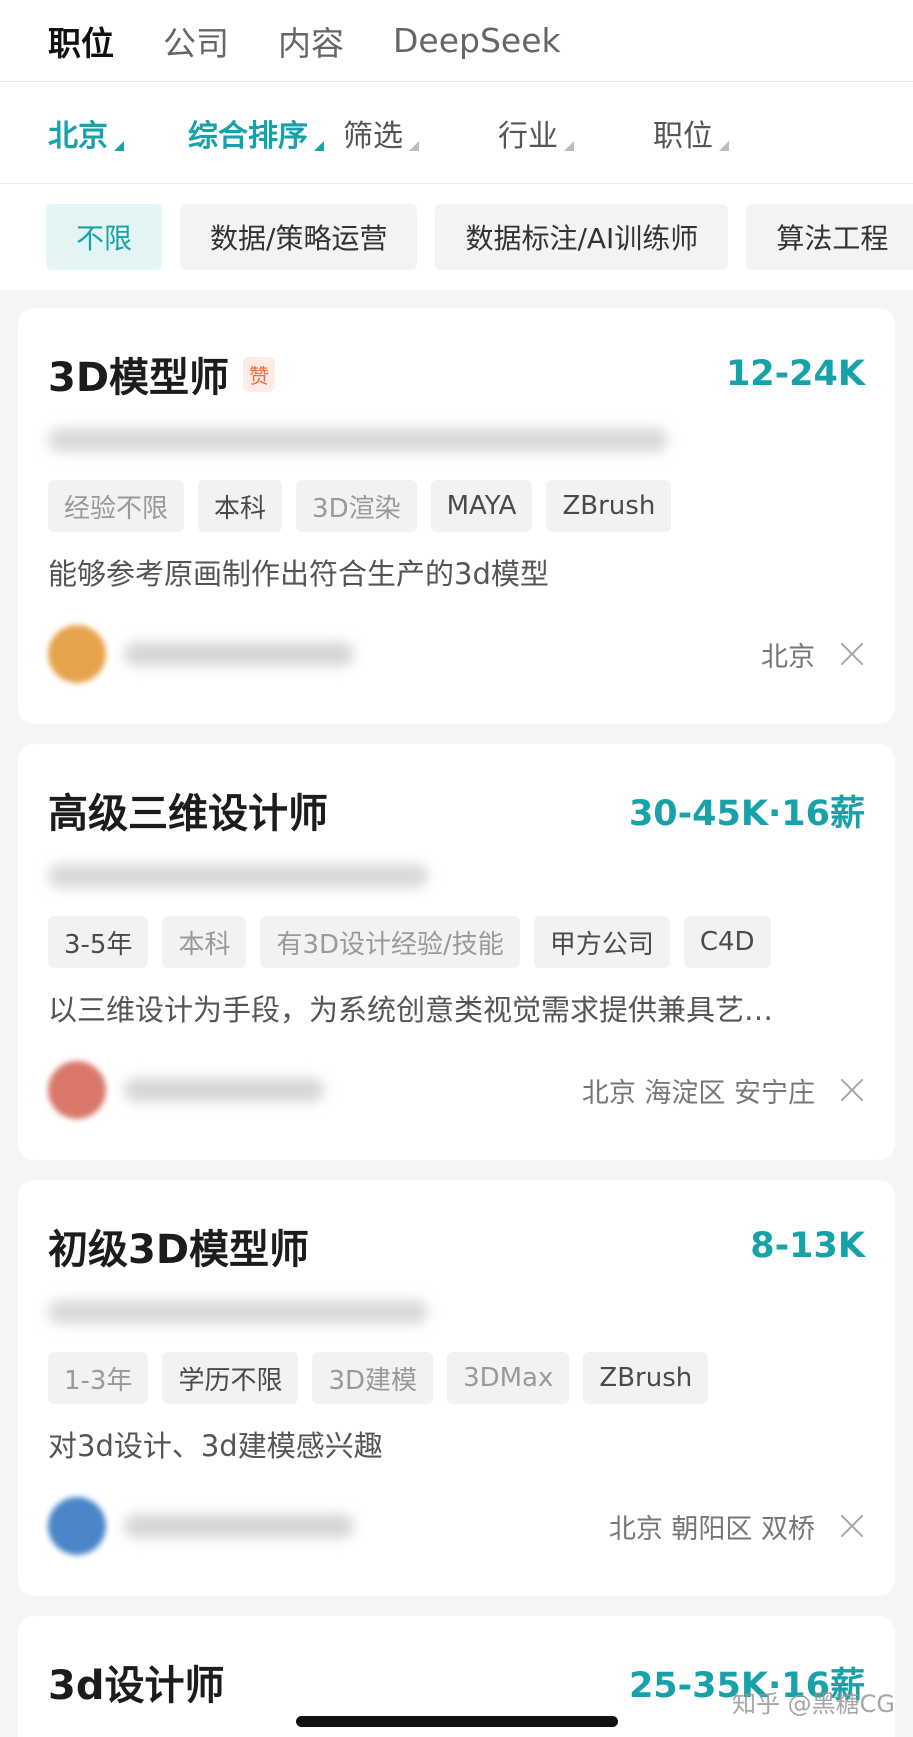 The image size is (913, 1737). What do you see at coordinates (582, 237) in the screenshot?
I see `chip-data-labeling: 数据标注/AI训练师` at bounding box center [582, 237].